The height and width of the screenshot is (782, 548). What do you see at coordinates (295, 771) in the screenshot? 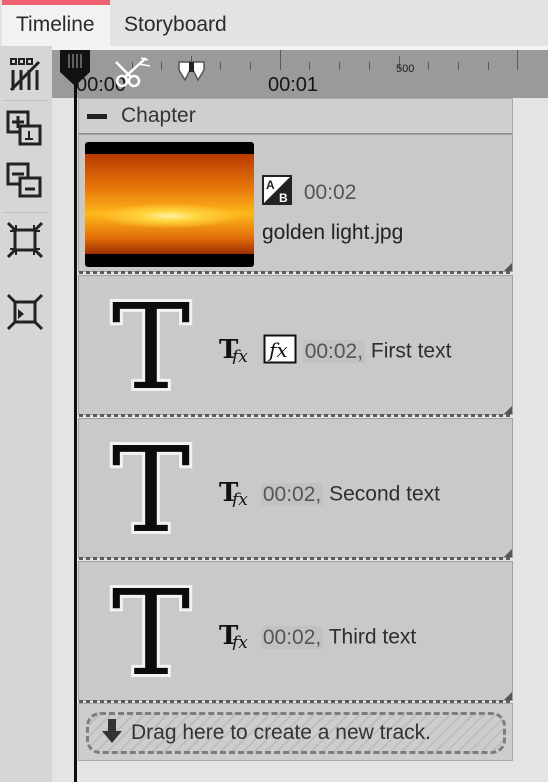
I see `track-bottom-space` at bounding box center [295, 771].